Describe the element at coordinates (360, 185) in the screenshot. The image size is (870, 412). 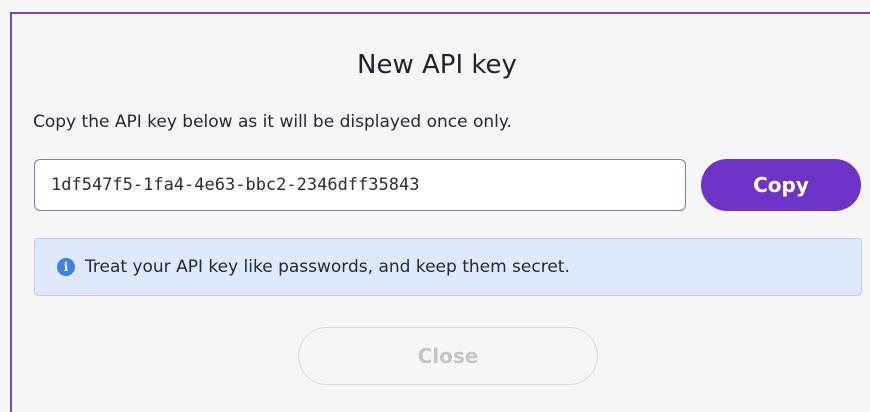
I see `api-key-field` at that location.